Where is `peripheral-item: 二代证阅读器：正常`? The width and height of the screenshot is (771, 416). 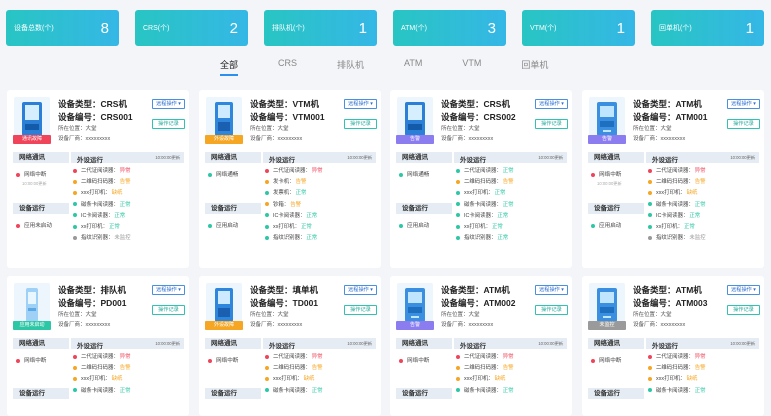 peripheral-item: 二代证阅读器：正常 is located at coordinates (512, 171).